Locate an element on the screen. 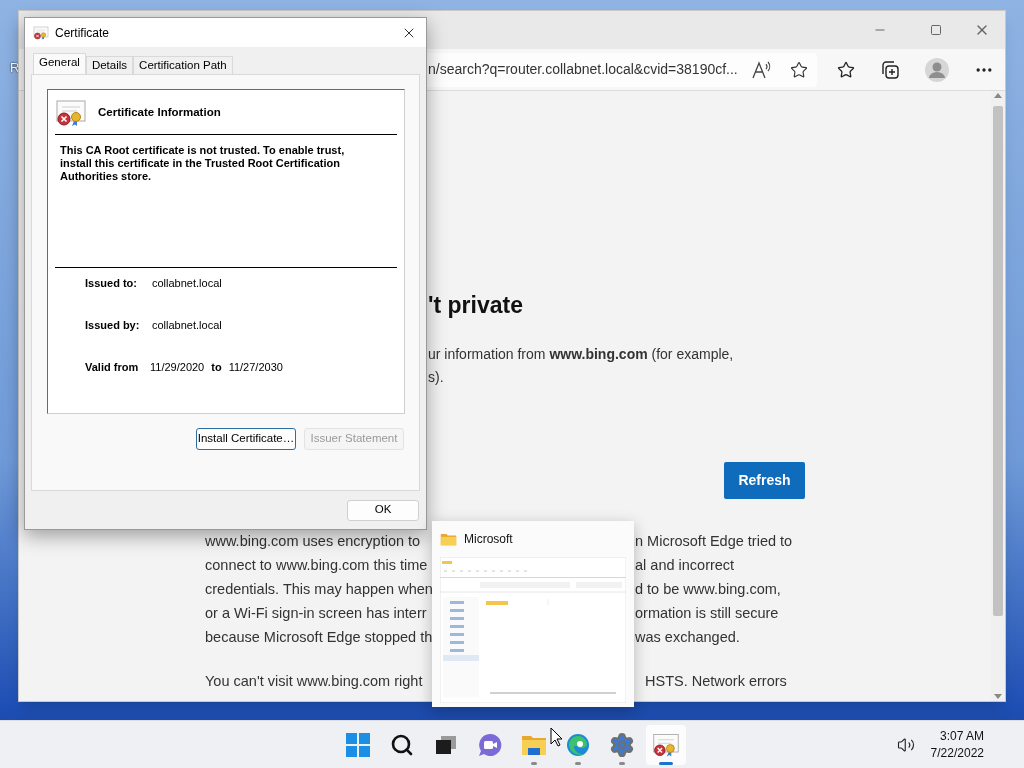  dialog-tab: General is located at coordinates (59, 63).